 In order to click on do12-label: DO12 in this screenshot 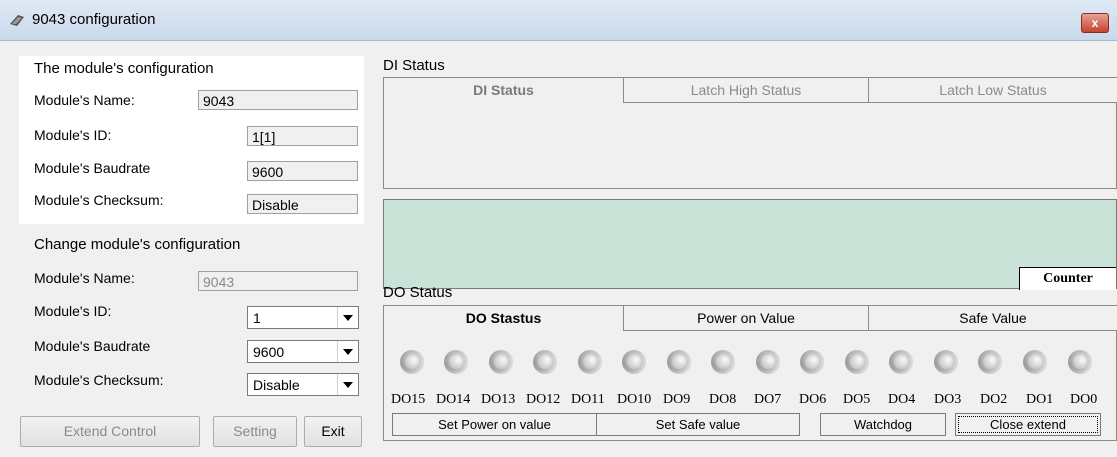, I will do `click(543, 399)`.